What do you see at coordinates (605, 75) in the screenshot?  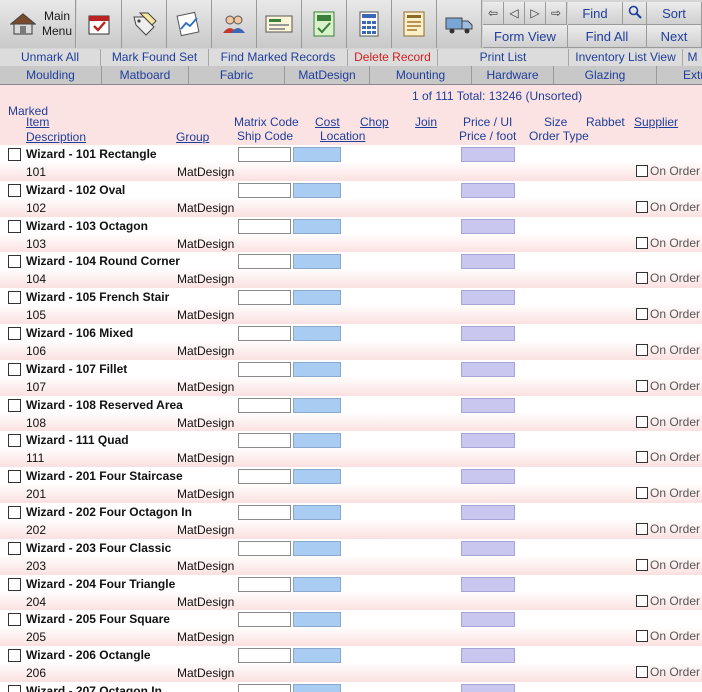 I see `tab-glazing: Glazing` at bounding box center [605, 75].